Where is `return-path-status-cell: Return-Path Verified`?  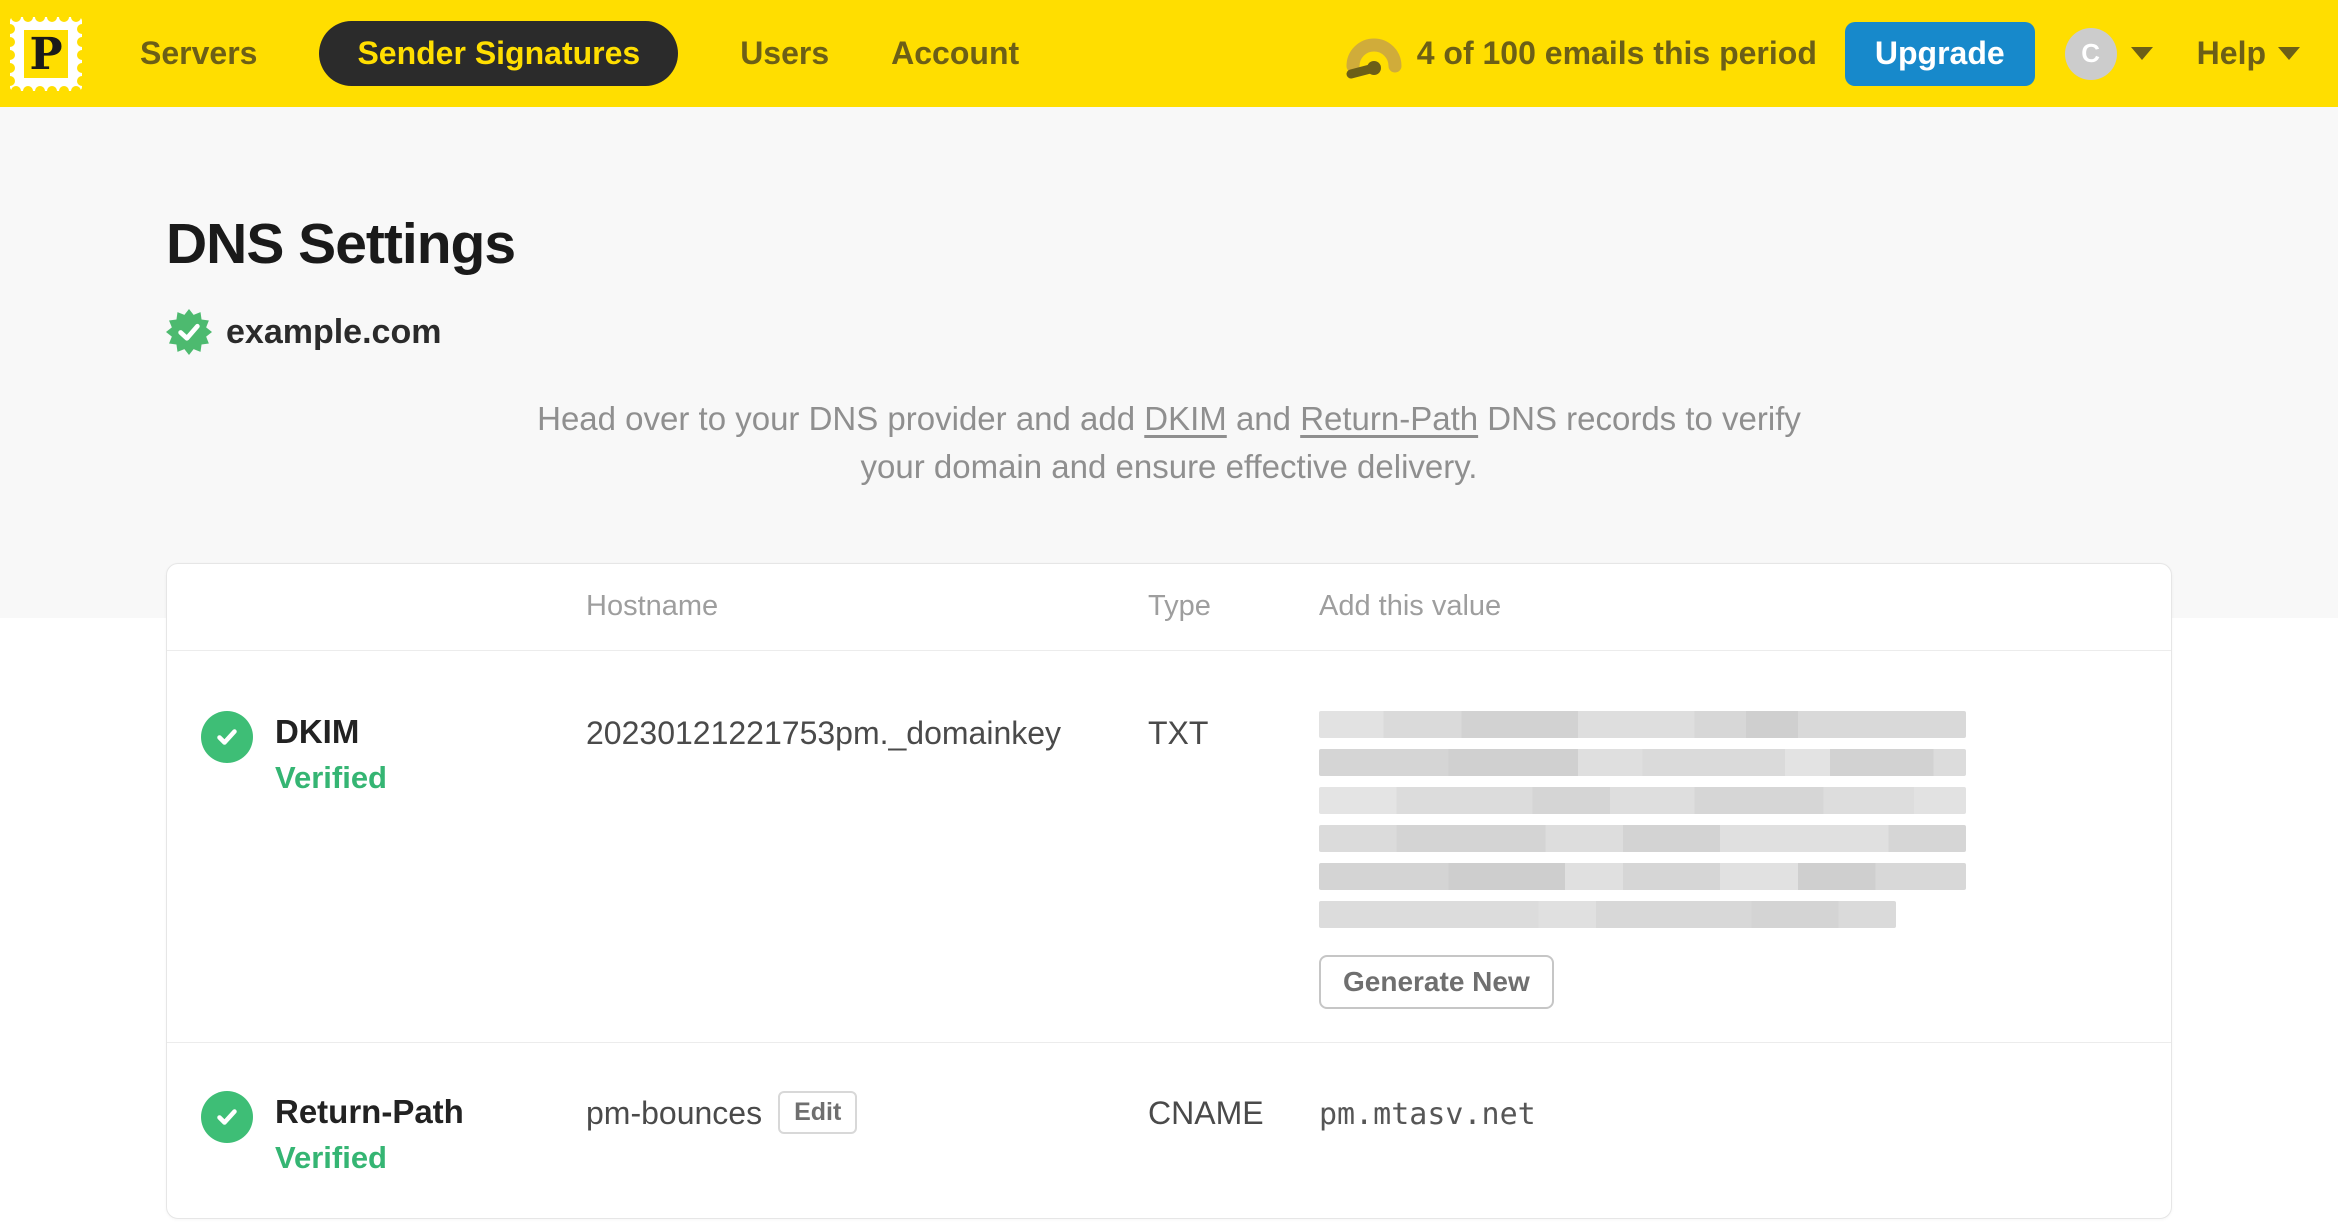
return-path-status-cell: Return-Path Verified is located at coordinates (393, 1154).